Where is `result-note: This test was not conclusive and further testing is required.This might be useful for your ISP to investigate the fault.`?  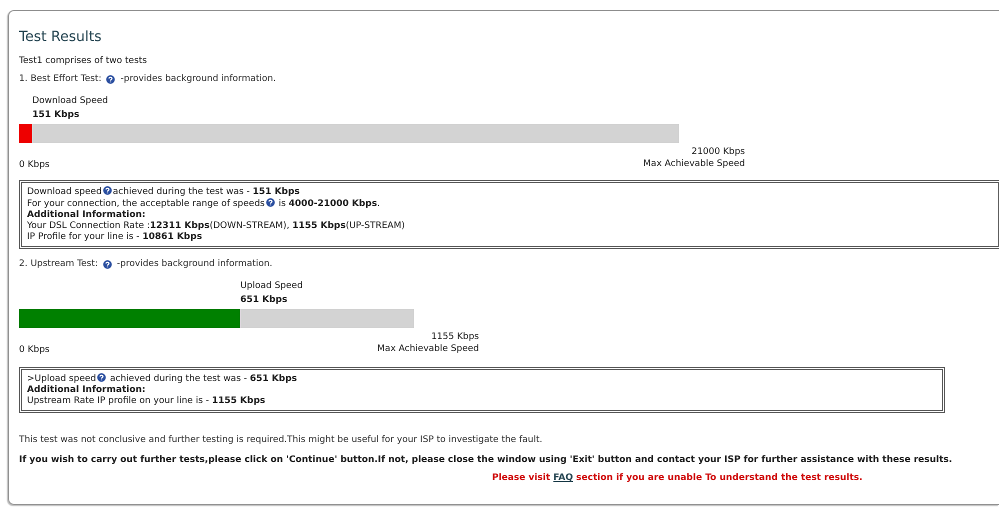 result-note: This test was not conclusive and further testing is required.This might be useful for your ISP to investigate the fault. is located at coordinates (281, 440).